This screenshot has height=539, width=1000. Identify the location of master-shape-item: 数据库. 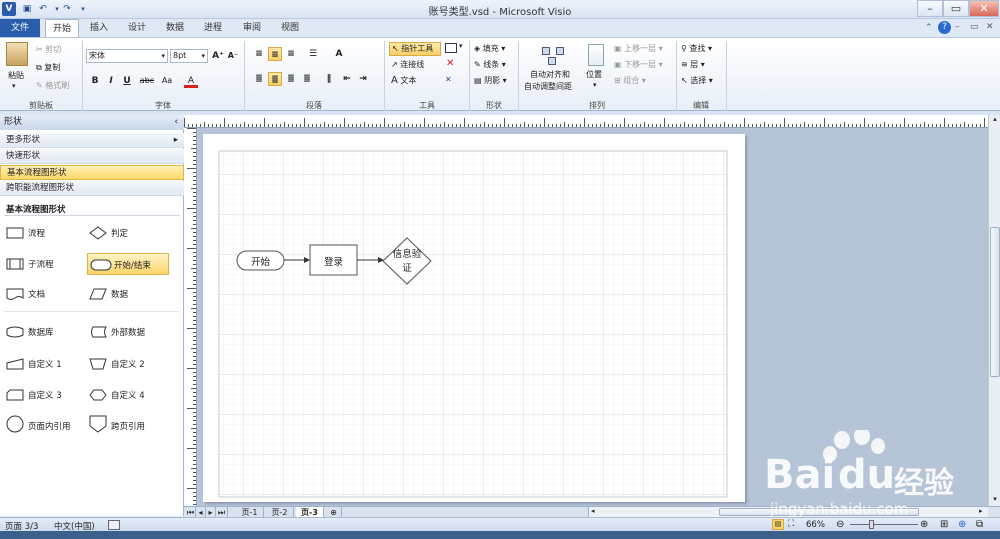
(45, 332).